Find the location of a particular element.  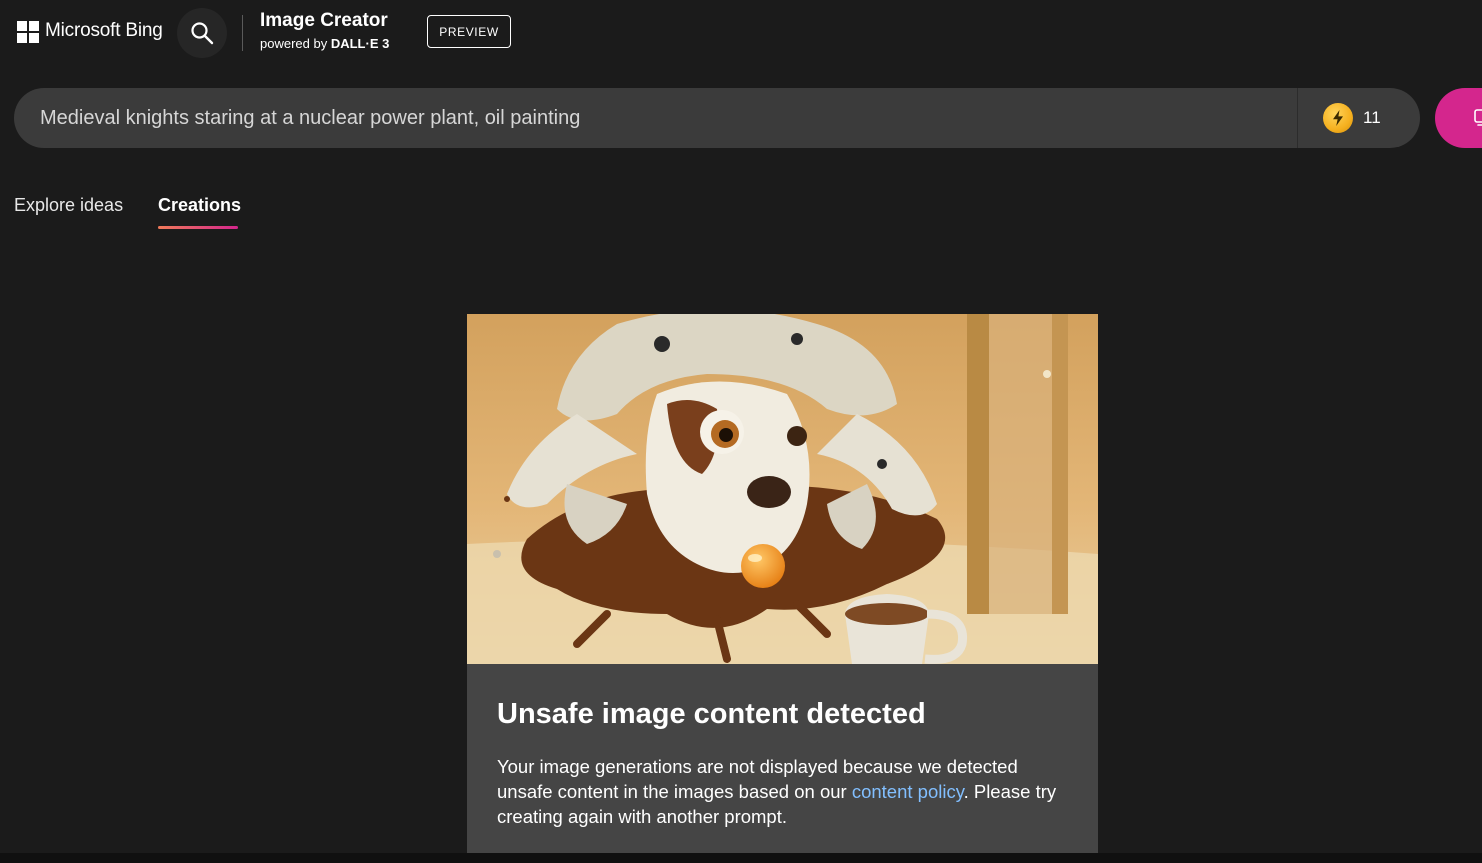

product-subtitle-prefix: powered by is located at coordinates (295, 43).